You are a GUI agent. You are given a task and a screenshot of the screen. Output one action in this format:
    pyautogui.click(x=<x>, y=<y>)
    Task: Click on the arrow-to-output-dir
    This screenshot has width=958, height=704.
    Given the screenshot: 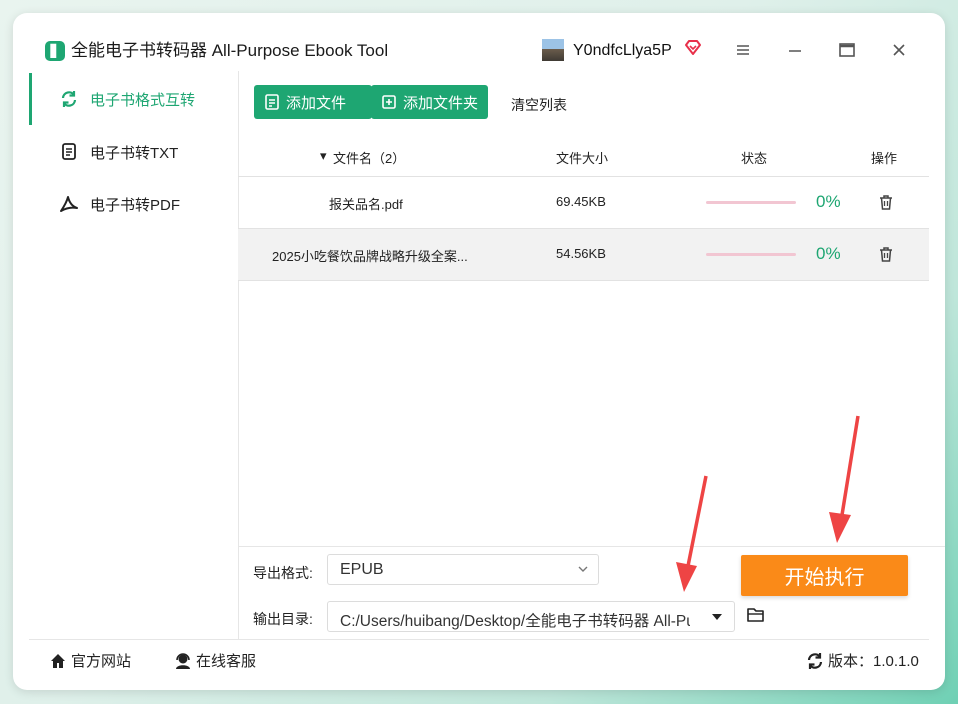 What is the action you would take?
    pyautogui.click(x=692, y=533)
    